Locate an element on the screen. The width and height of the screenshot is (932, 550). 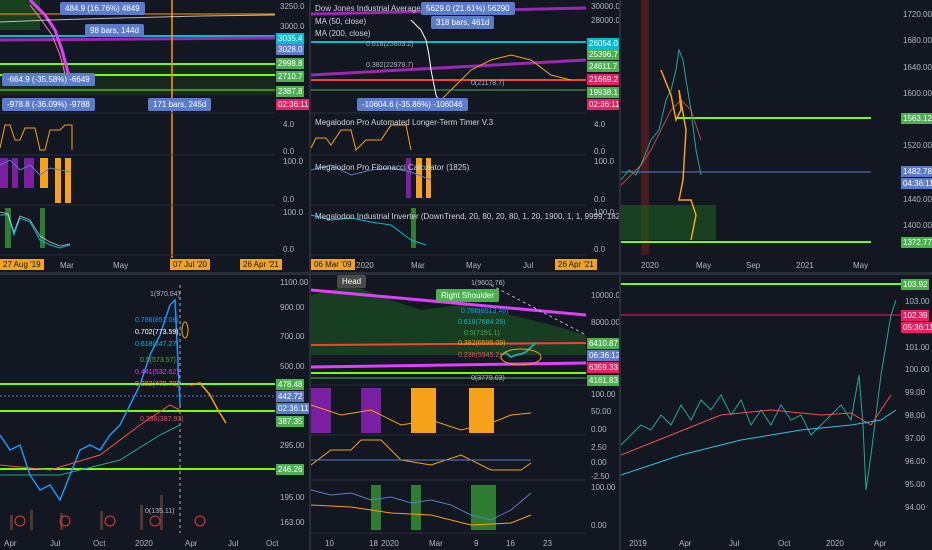
measure-box: 318 bars, 461d is located at coordinates (463, 22).